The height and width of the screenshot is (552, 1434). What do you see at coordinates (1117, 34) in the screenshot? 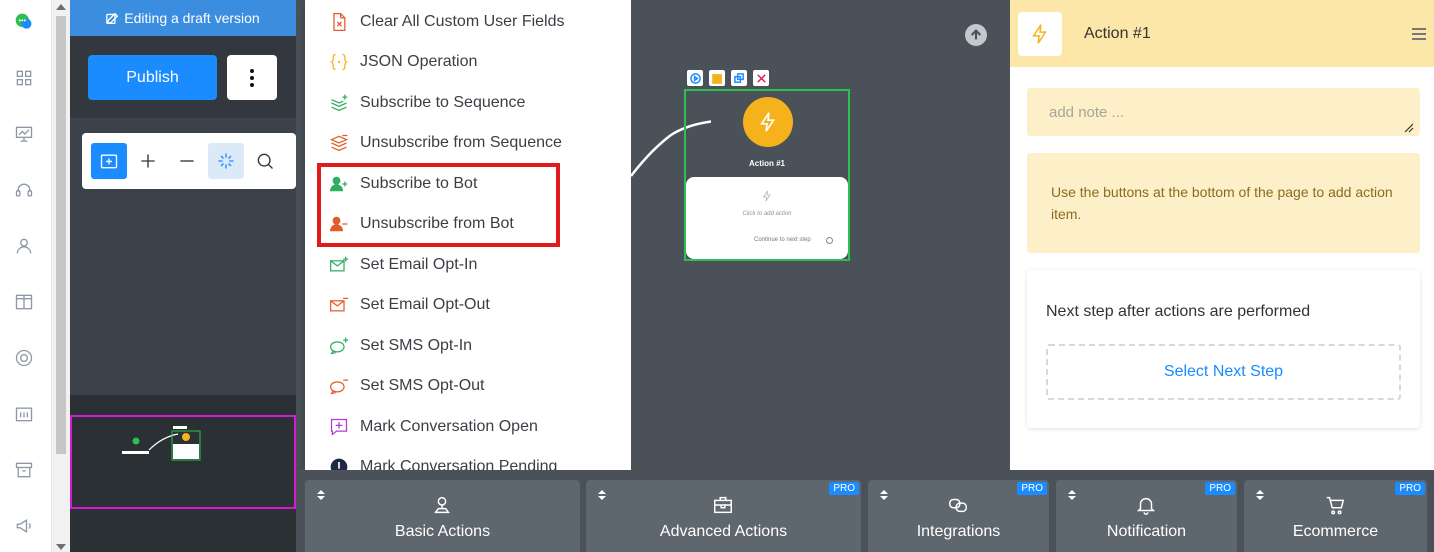
I see `properties-title: Action #1` at bounding box center [1117, 34].